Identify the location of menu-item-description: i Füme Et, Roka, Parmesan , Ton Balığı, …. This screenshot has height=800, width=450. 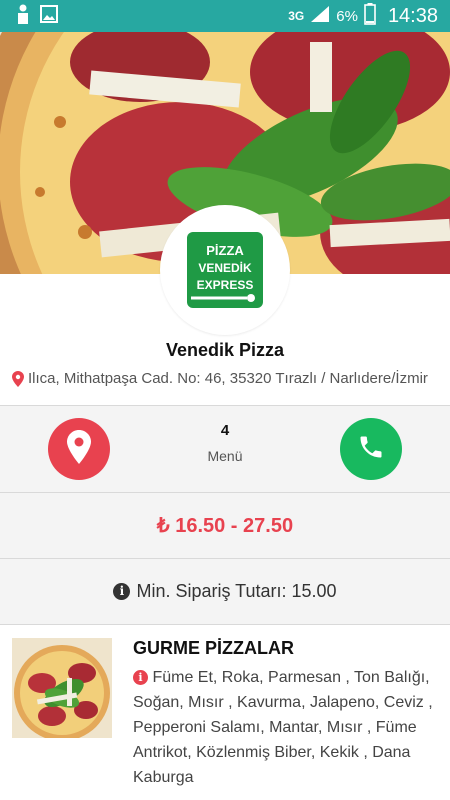
(283, 727).